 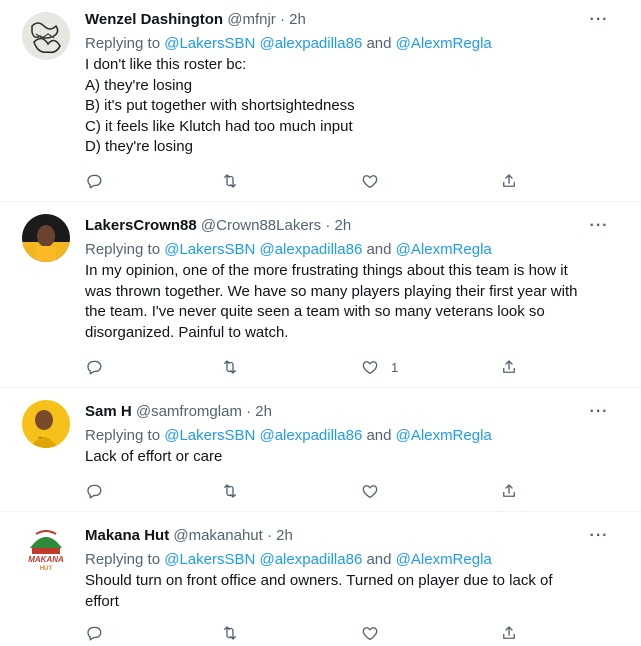 What do you see at coordinates (154, 19) in the screenshot?
I see `author-name: Wenzel Dashington` at bounding box center [154, 19].